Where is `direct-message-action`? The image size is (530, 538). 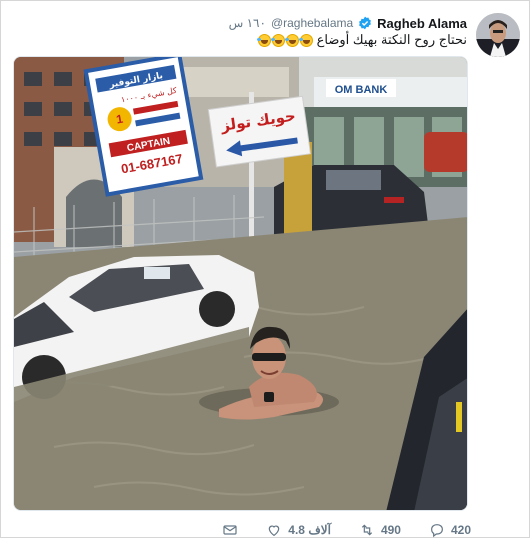 direct-message-action is located at coordinates (230, 530).